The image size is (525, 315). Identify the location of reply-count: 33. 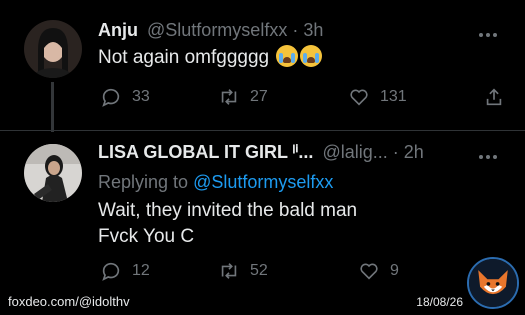
(141, 96).